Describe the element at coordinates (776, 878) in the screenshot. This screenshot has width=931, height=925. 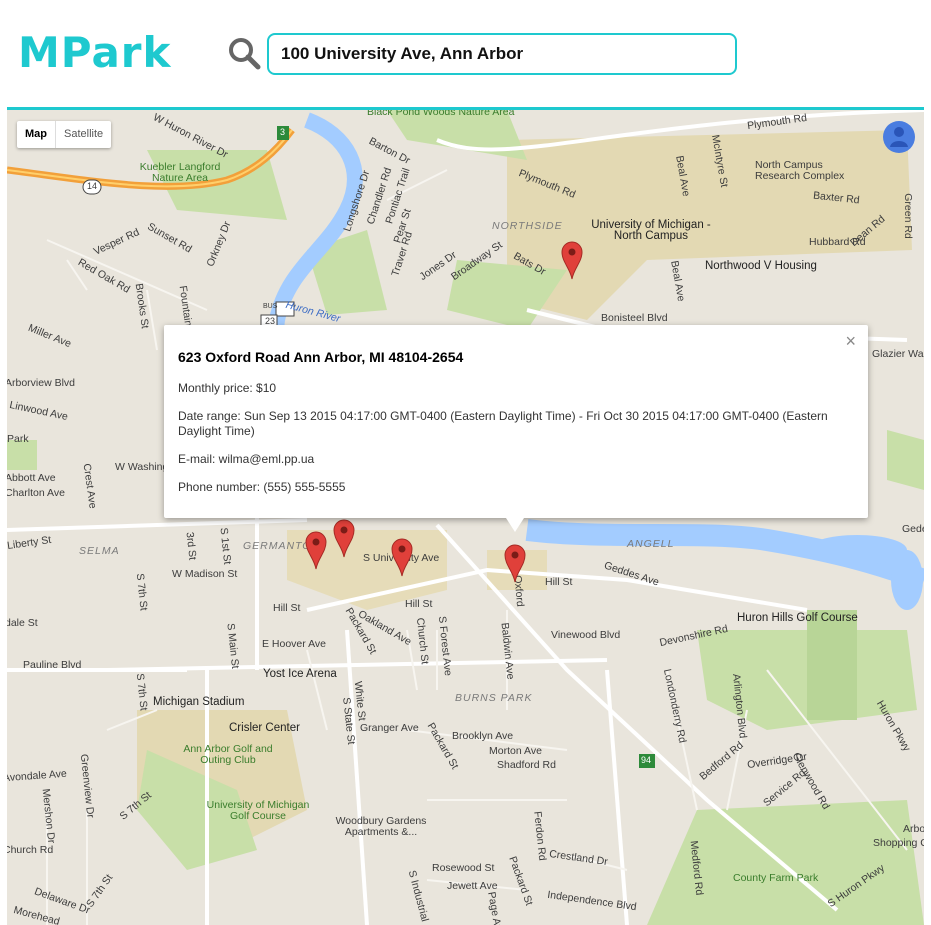
I see `map-label-county-farm: County Farm Park` at that location.